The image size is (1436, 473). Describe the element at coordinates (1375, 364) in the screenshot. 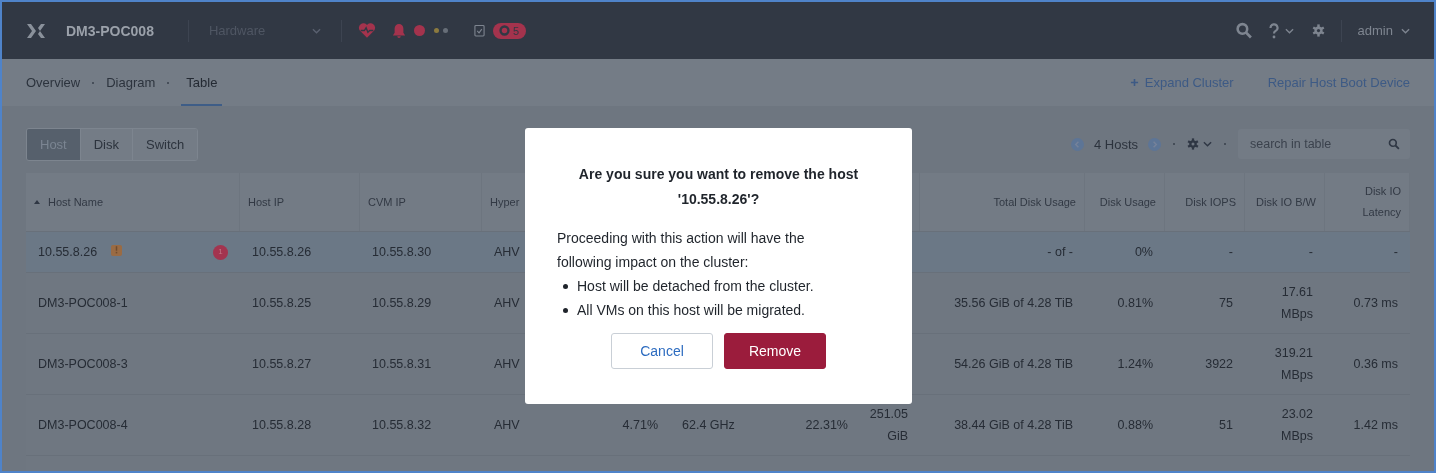

I see `table-cell-text: 0.36 ms` at that location.